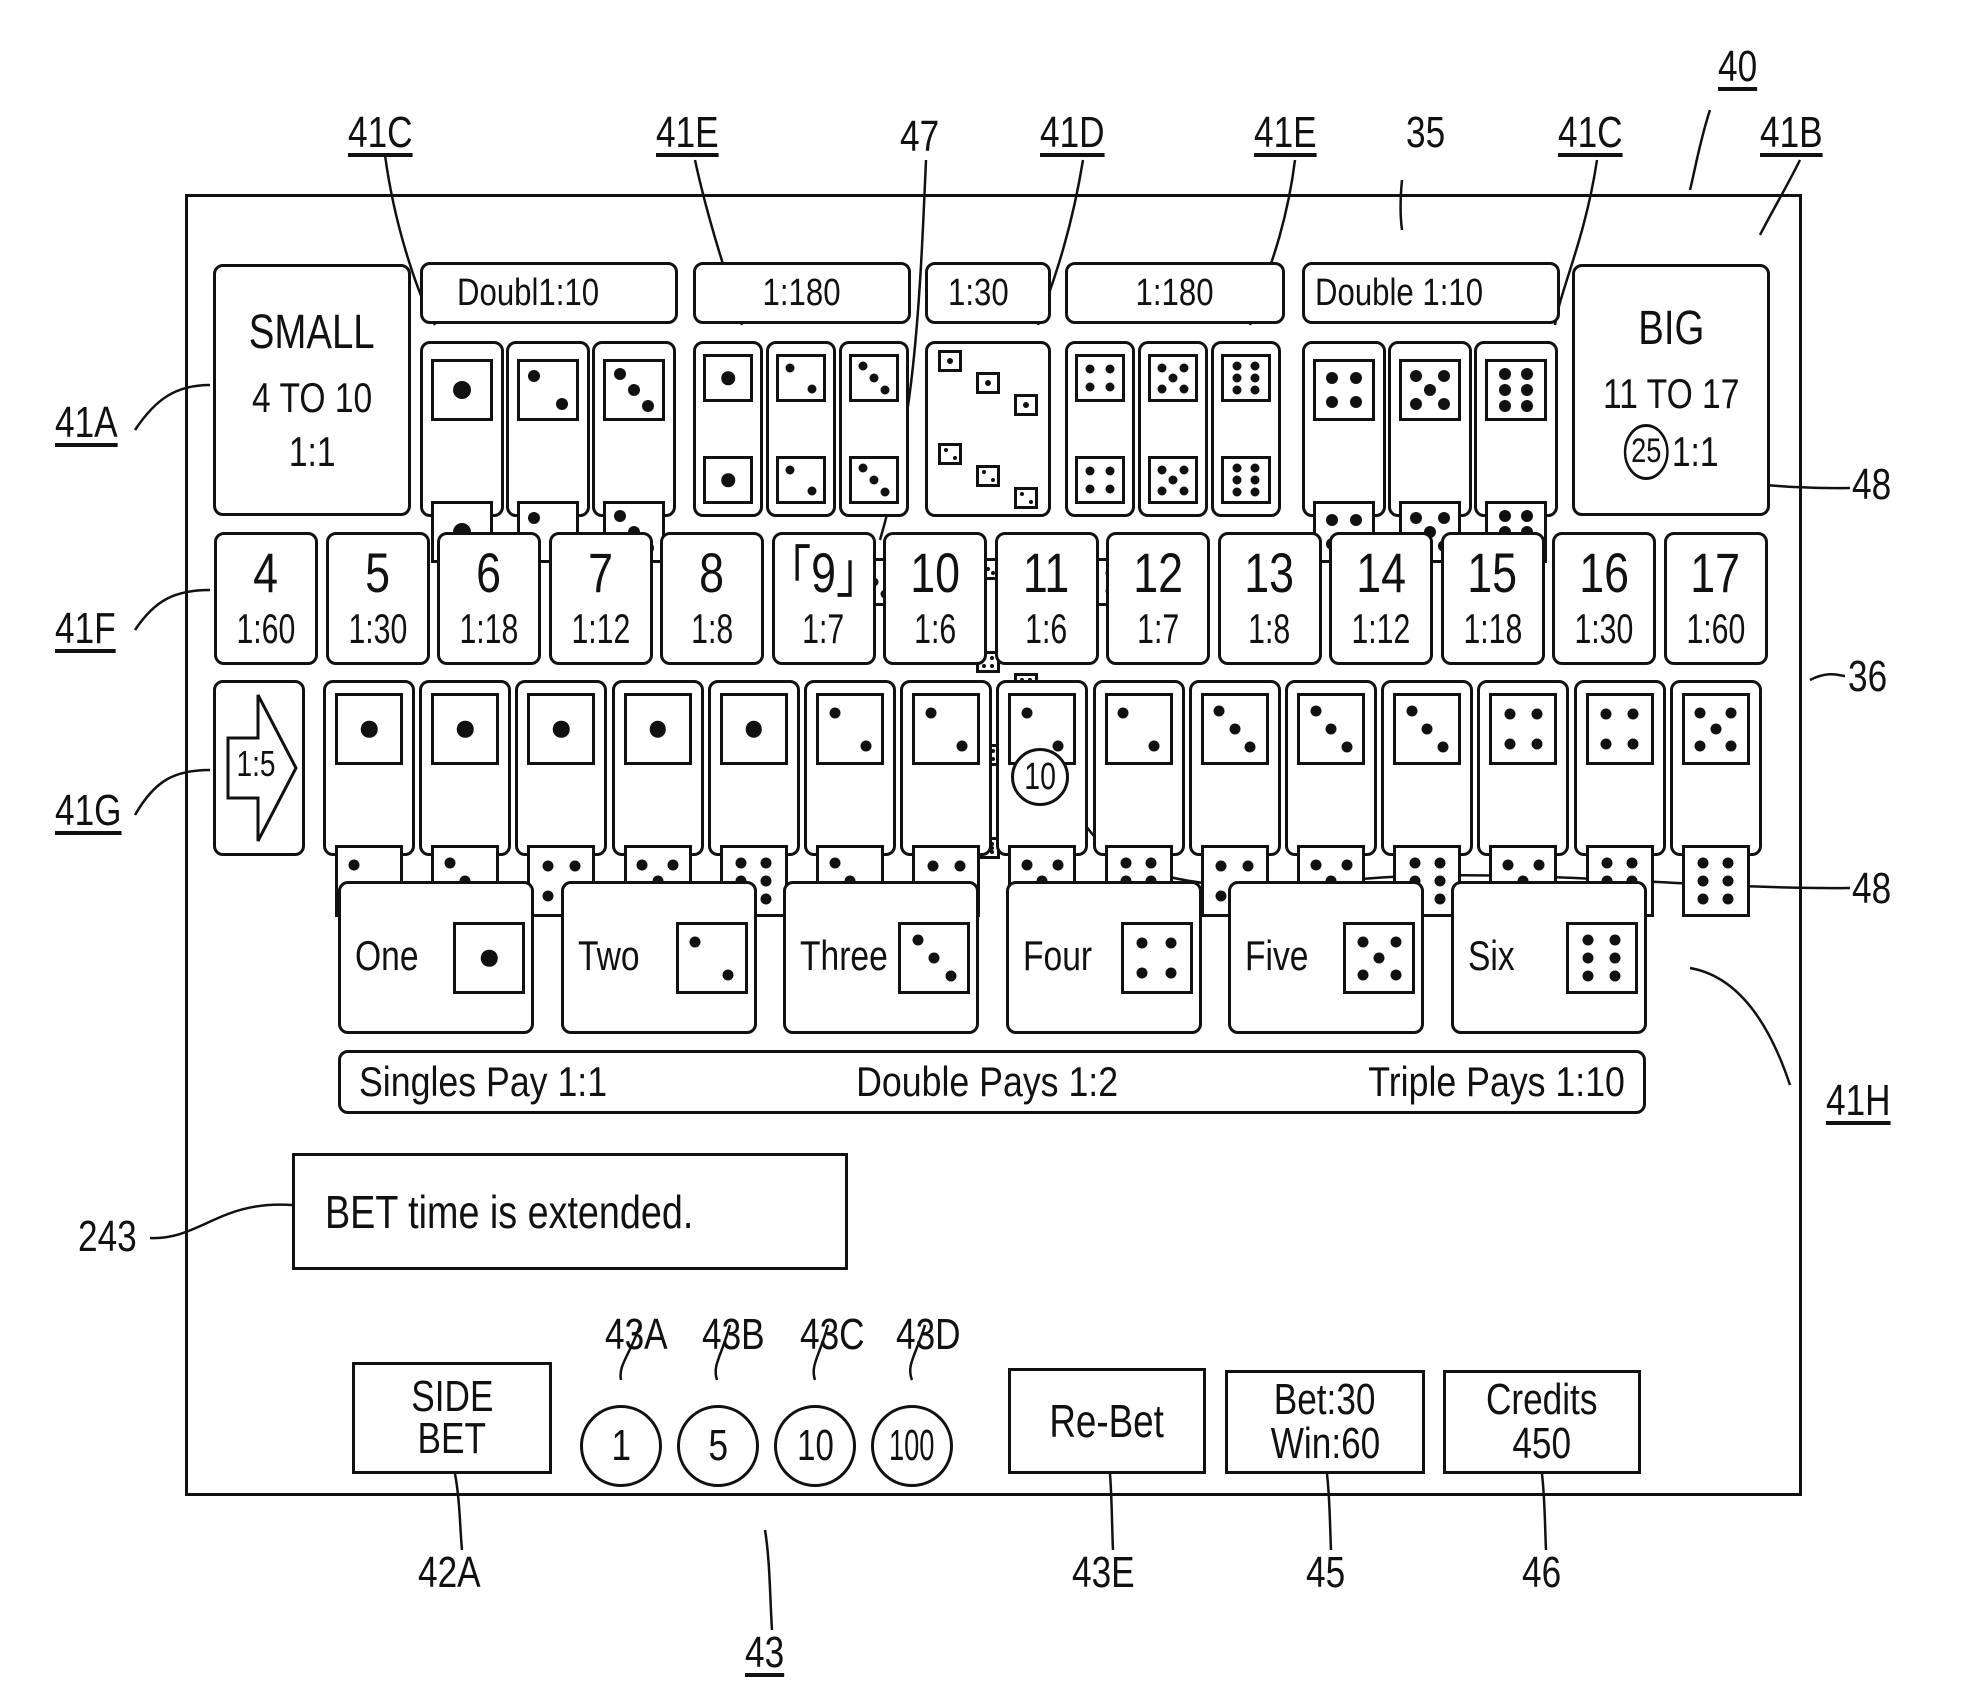 The image size is (1971, 1692). What do you see at coordinates (823, 628) in the screenshot?
I see `total-payout: 1:7` at bounding box center [823, 628].